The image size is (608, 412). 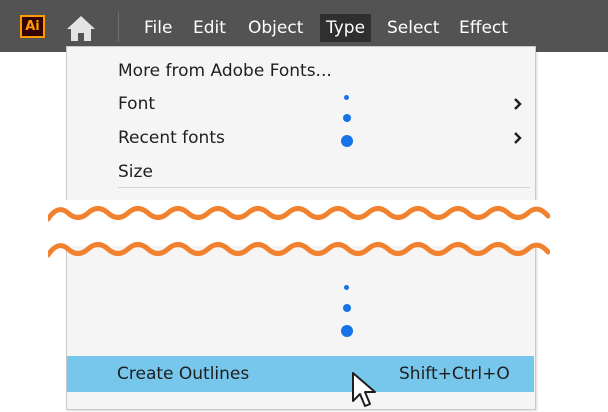 What do you see at coordinates (118, 27) in the screenshot?
I see `menubar-divider` at bounding box center [118, 27].